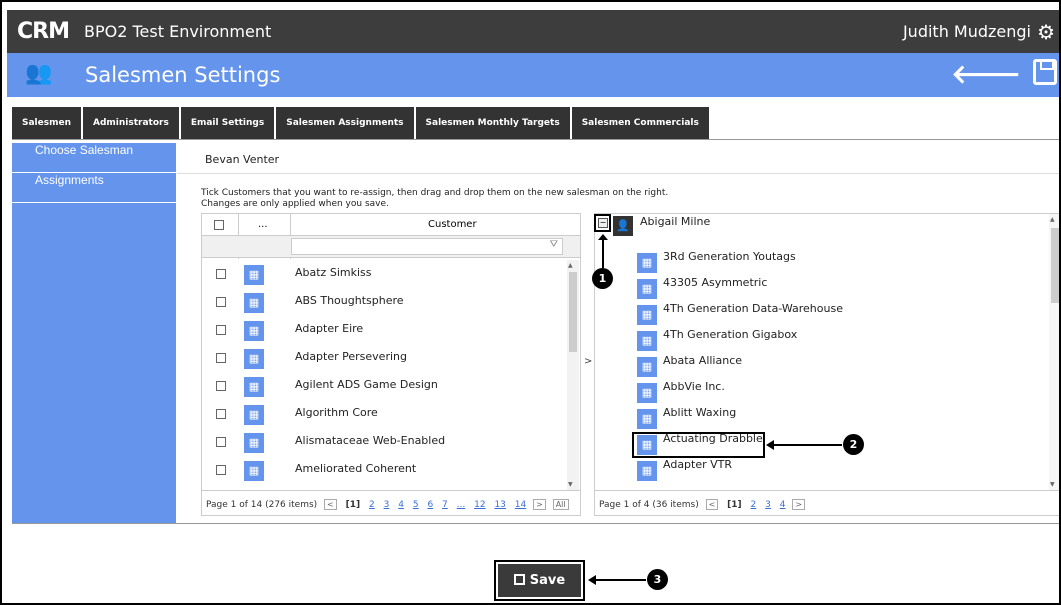 This screenshot has width=1061, height=605. I want to click on table-row: ▦ Abatz Simkiss, so click(384, 274).